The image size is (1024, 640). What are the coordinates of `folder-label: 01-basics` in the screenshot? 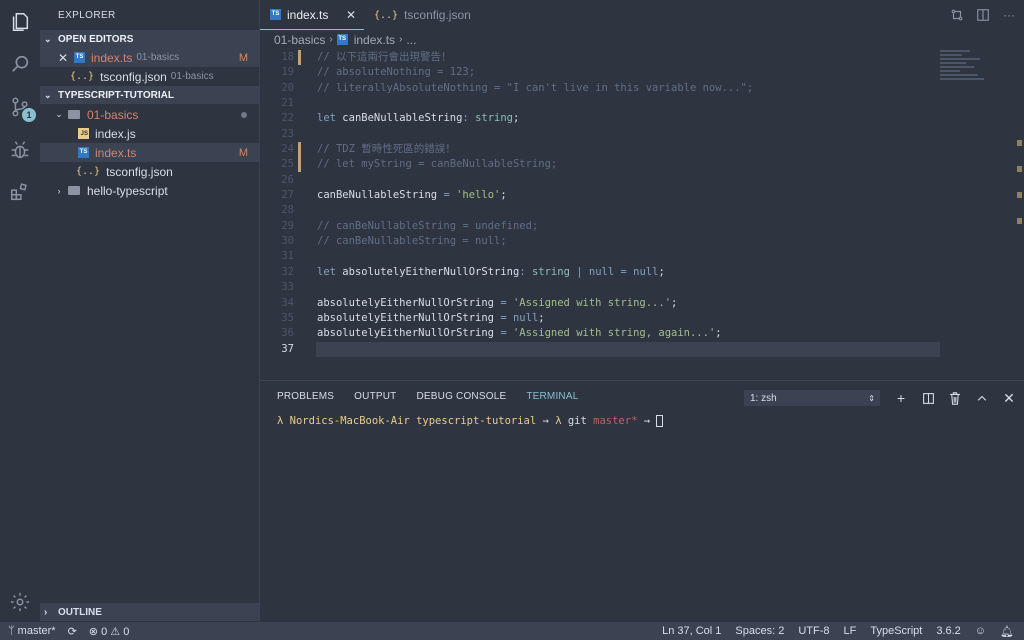 It's located at (113, 114).